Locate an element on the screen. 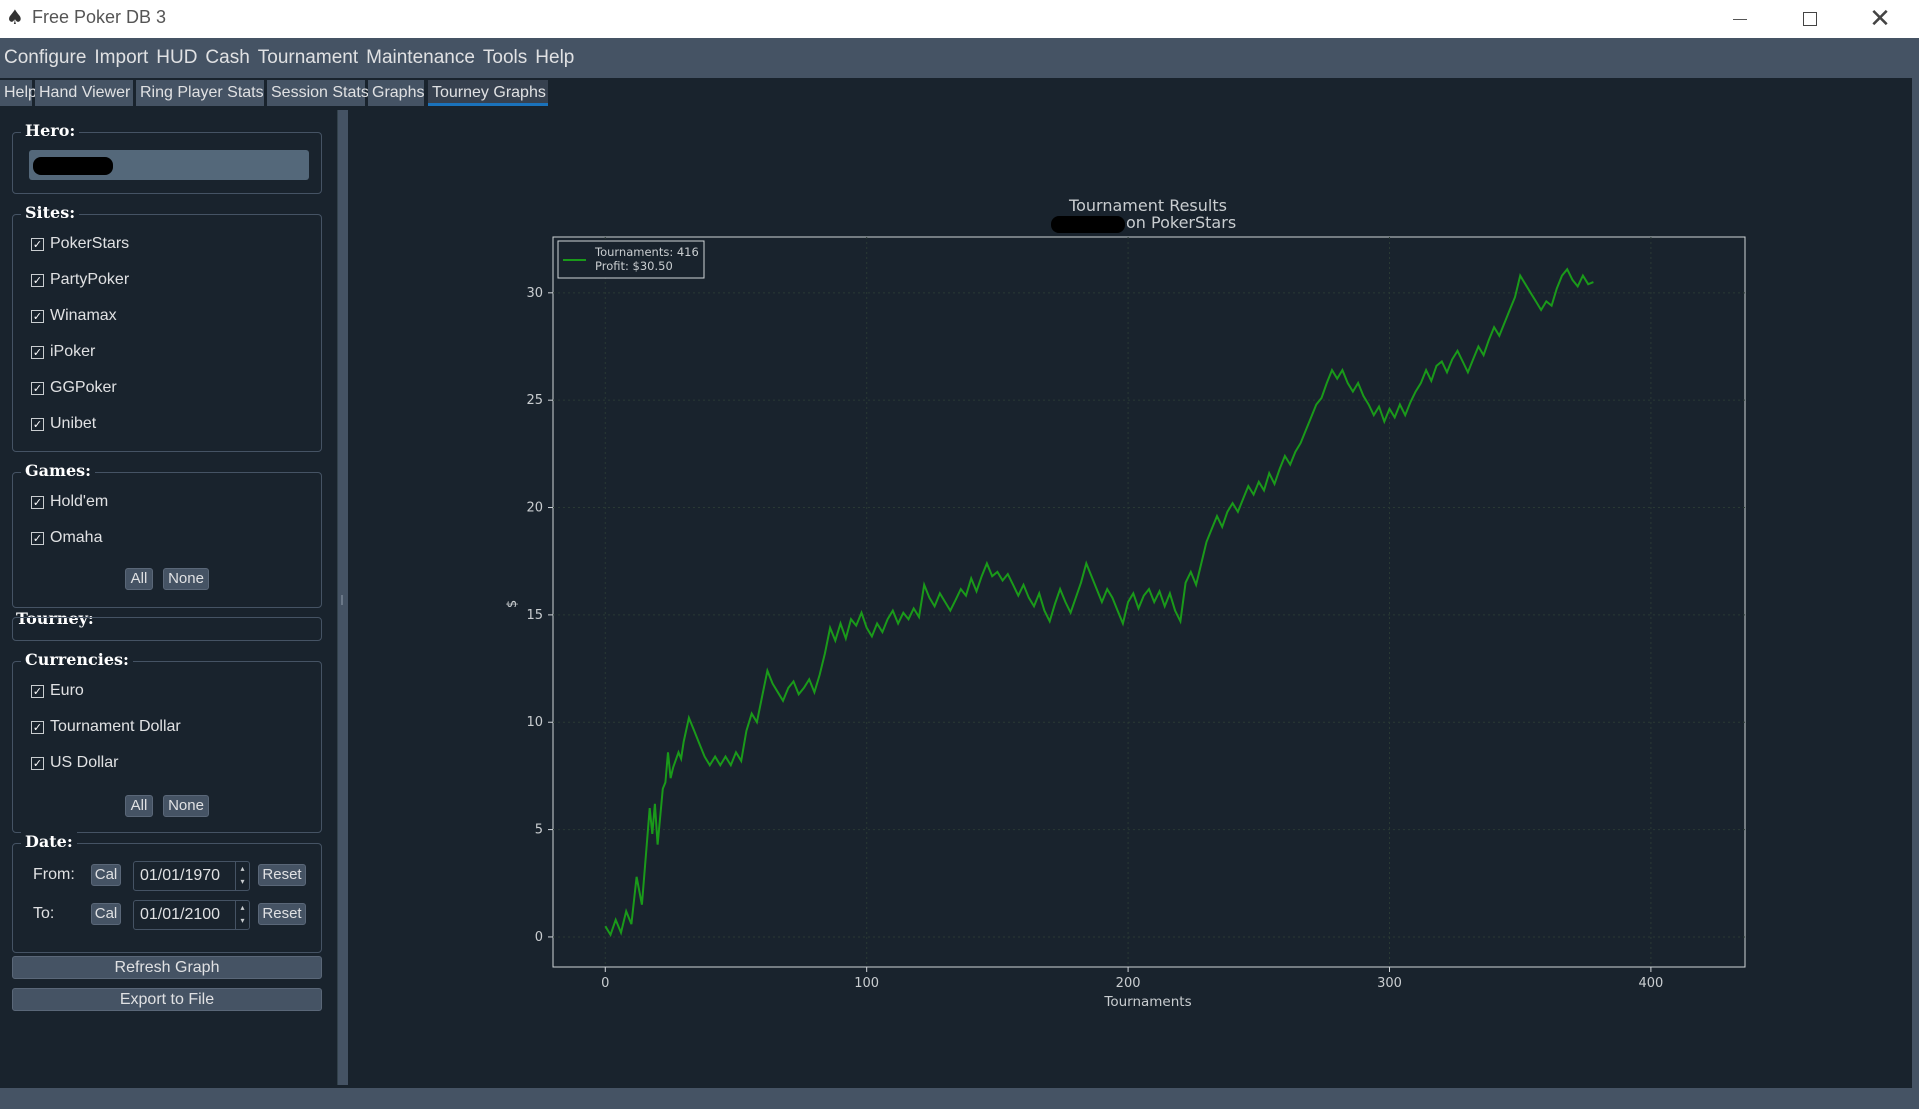 The image size is (1919, 1109). currency-us-dollar: ✓ US Dollar is located at coordinates (74, 763).